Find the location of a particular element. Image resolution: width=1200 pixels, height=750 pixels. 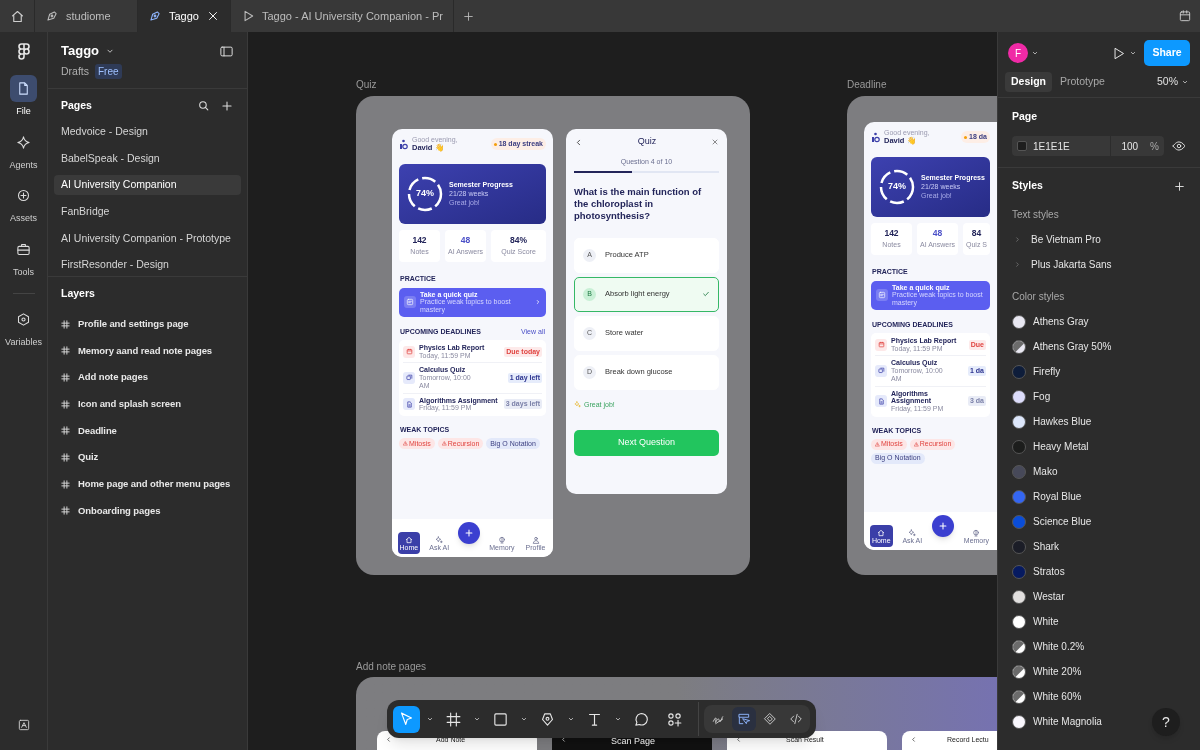

file-icon is located at coordinates (23, 88).